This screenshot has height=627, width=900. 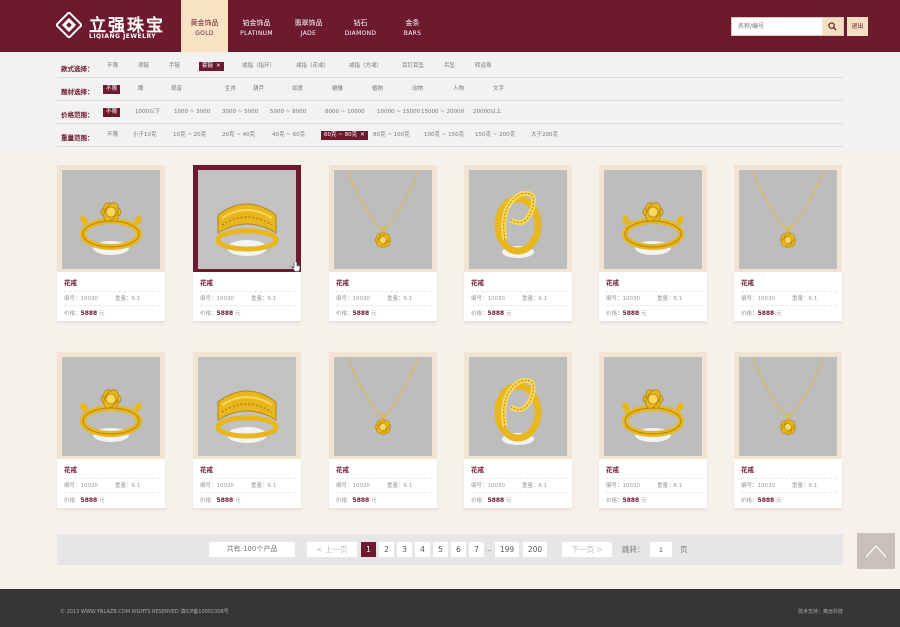 What do you see at coordinates (544, 135) in the screenshot?
I see `filter-option: 大于200克` at bounding box center [544, 135].